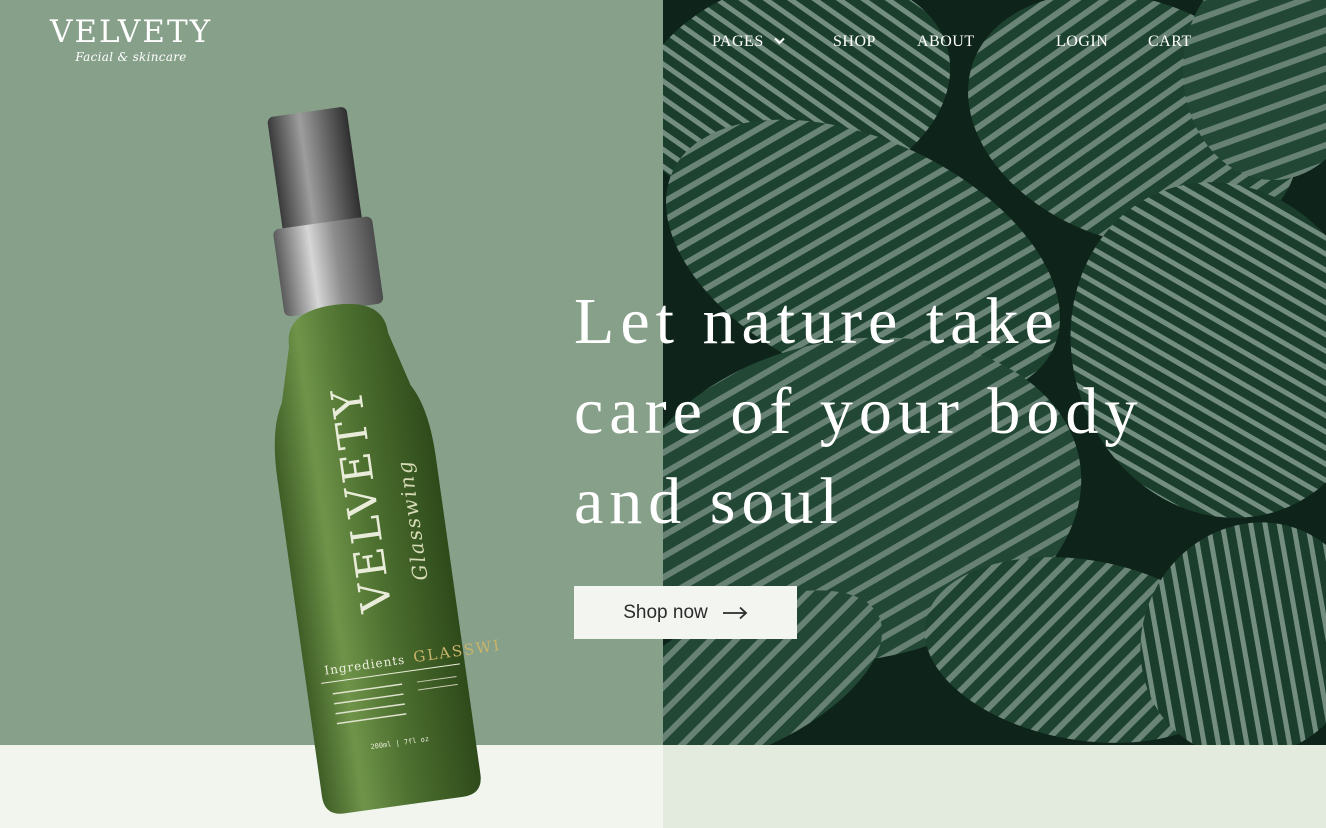  What do you see at coordinates (817, 321) in the screenshot?
I see `headline-line-1: Let nature take` at bounding box center [817, 321].